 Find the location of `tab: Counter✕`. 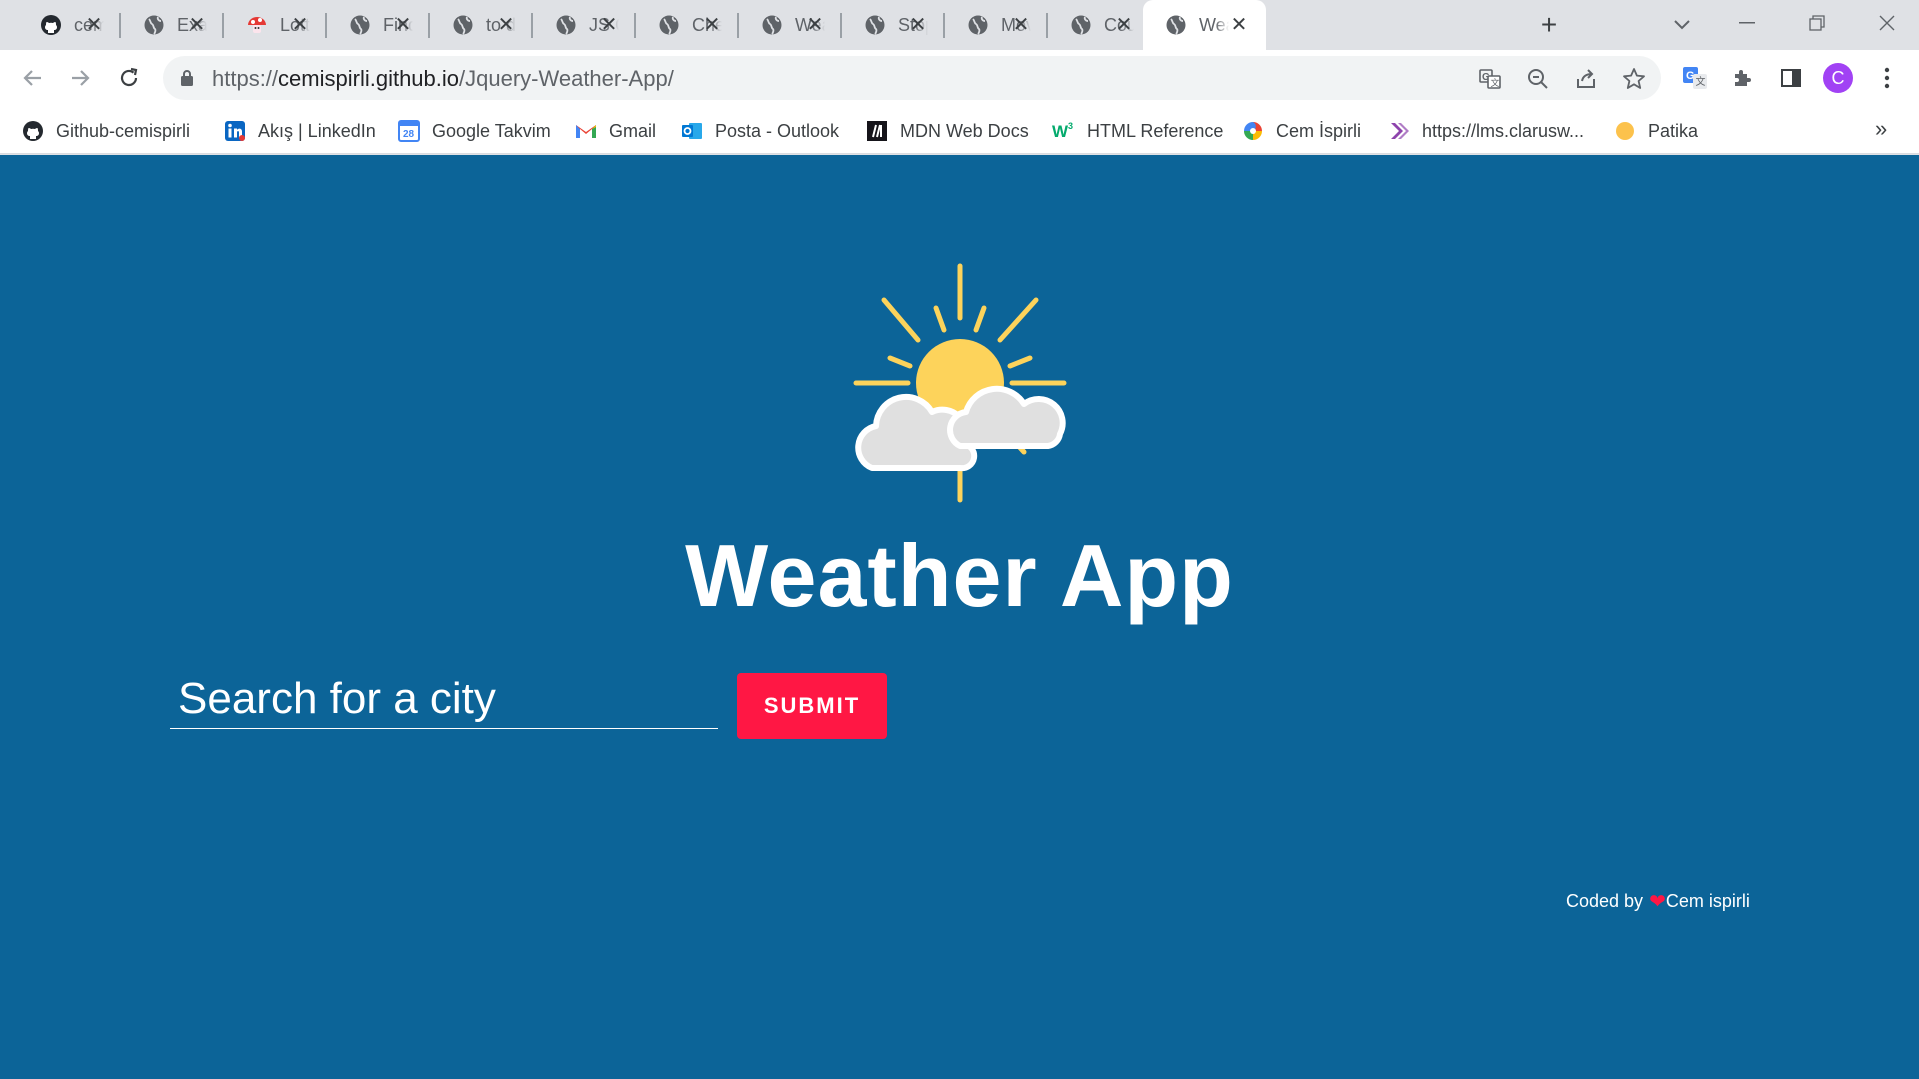

tab: Counter✕ is located at coordinates (1099, 25).